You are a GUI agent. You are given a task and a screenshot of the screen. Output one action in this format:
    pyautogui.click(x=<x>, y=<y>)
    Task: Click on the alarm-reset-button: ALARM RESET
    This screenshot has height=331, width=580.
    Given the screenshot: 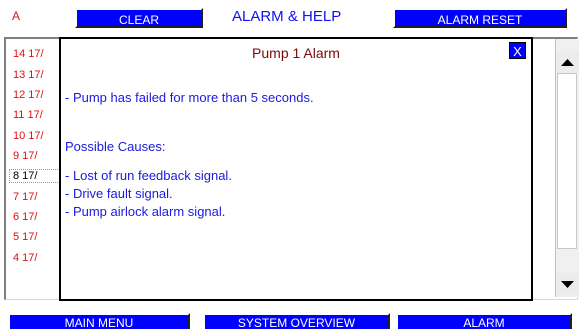 What is the action you would take?
    pyautogui.click(x=480, y=18)
    